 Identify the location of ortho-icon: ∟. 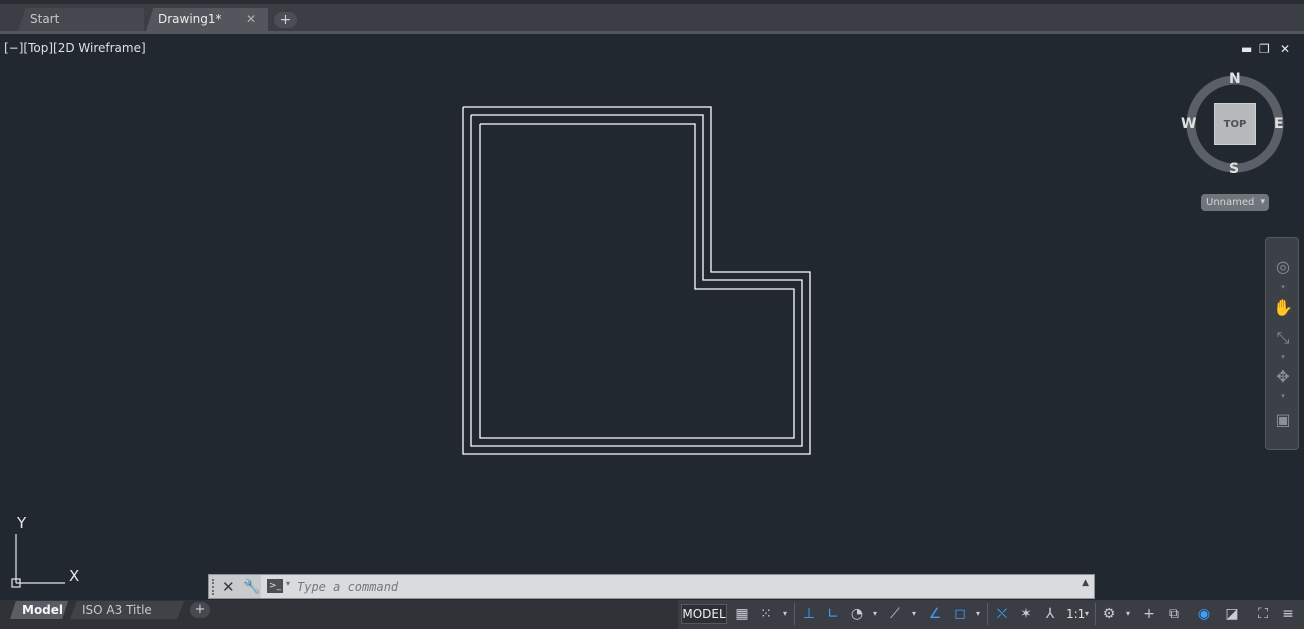
(833, 614).